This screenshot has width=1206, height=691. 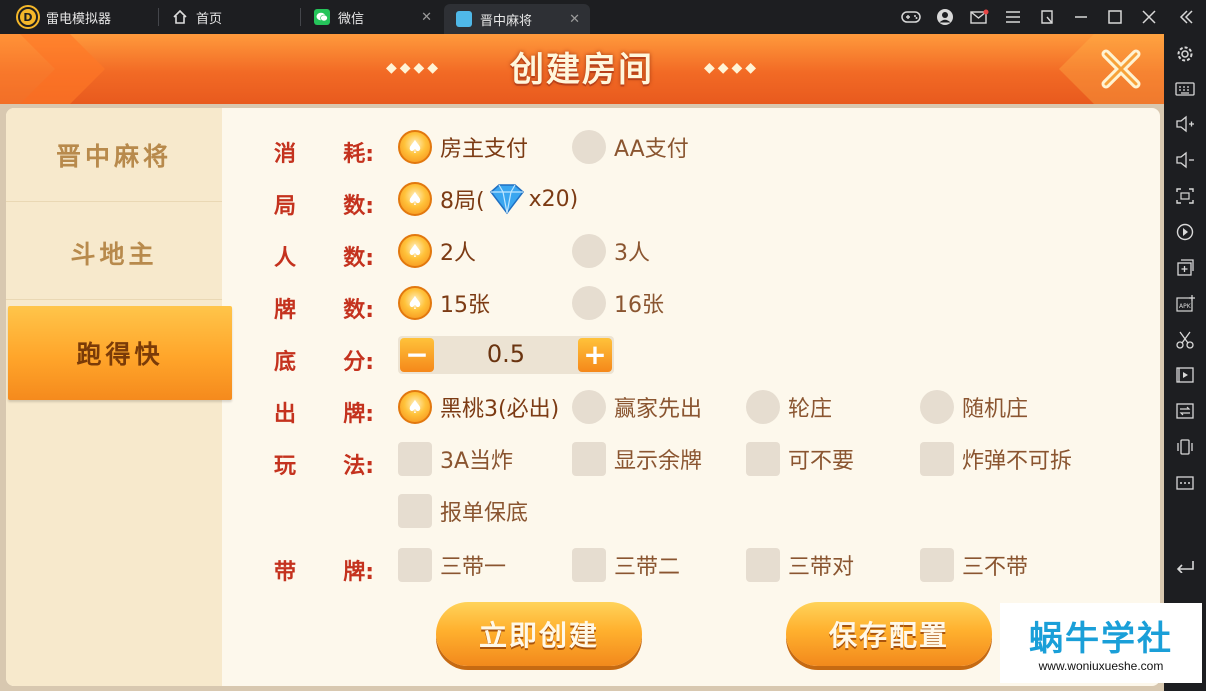 What do you see at coordinates (658, 461) in the screenshot?
I see `option-label: 显示余牌` at bounding box center [658, 461].